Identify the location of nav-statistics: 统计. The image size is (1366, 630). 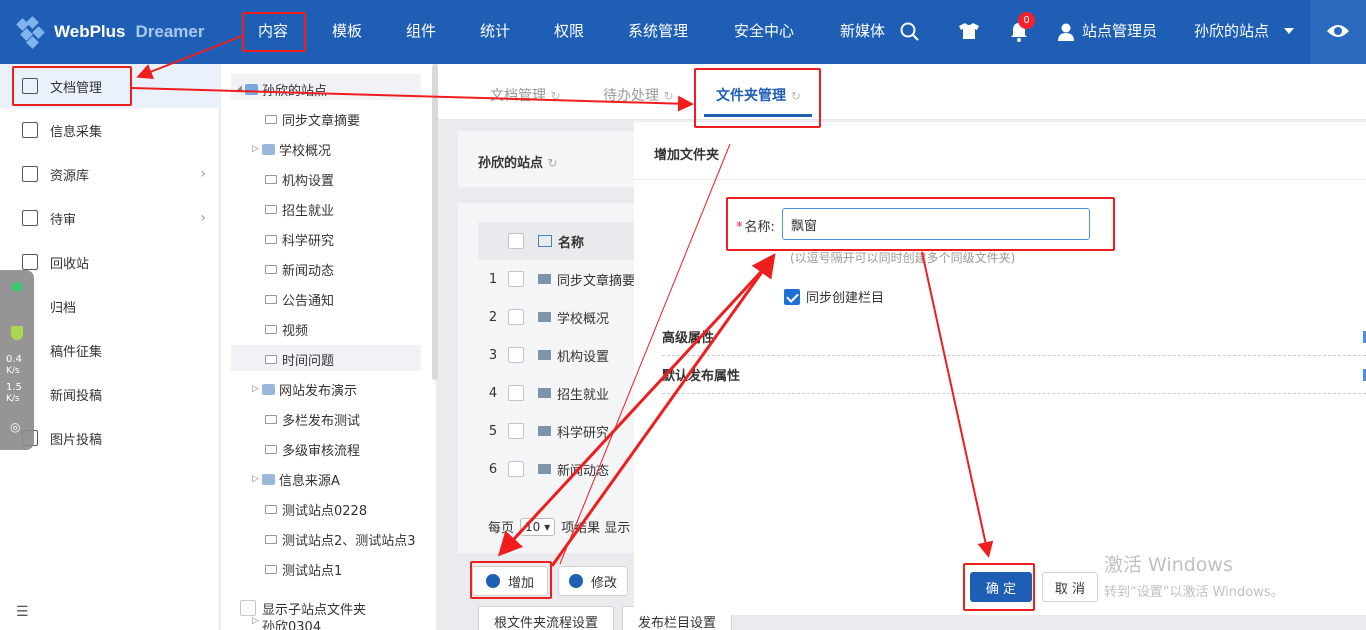
(495, 30).